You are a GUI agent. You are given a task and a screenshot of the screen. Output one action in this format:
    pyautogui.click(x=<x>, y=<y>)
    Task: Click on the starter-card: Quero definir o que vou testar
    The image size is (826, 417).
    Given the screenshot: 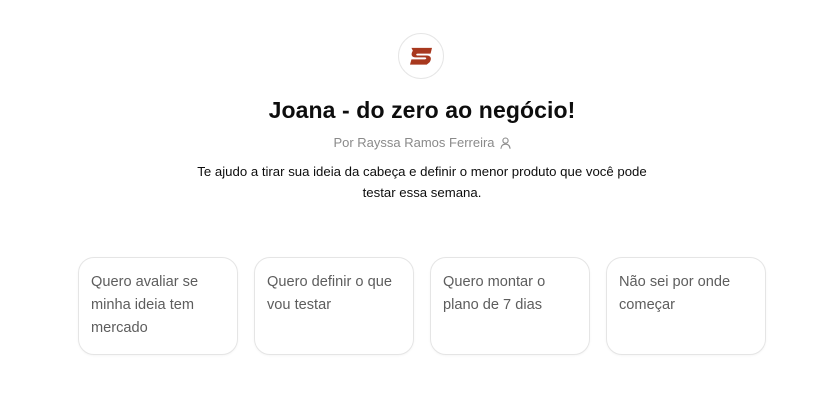 What is the action you would take?
    pyautogui.click(x=334, y=306)
    